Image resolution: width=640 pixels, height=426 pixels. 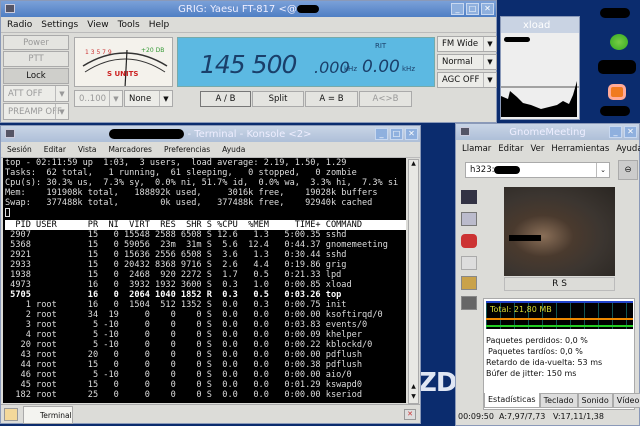 What do you see at coordinates (97, 25) in the screenshot?
I see `menu-view: View` at bounding box center [97, 25].